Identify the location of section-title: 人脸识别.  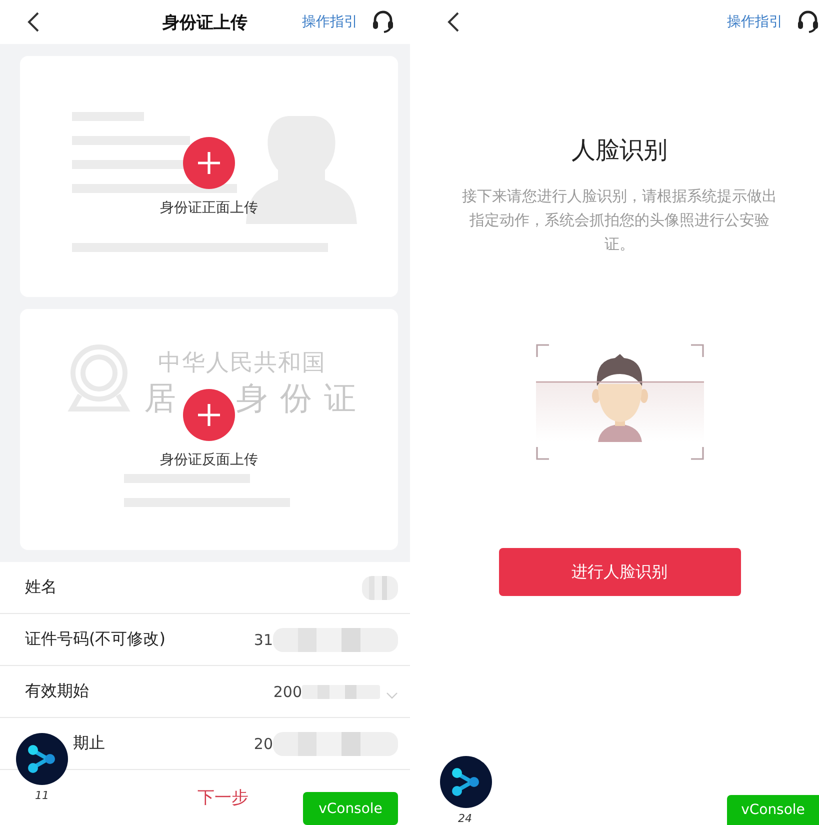
(620, 150).